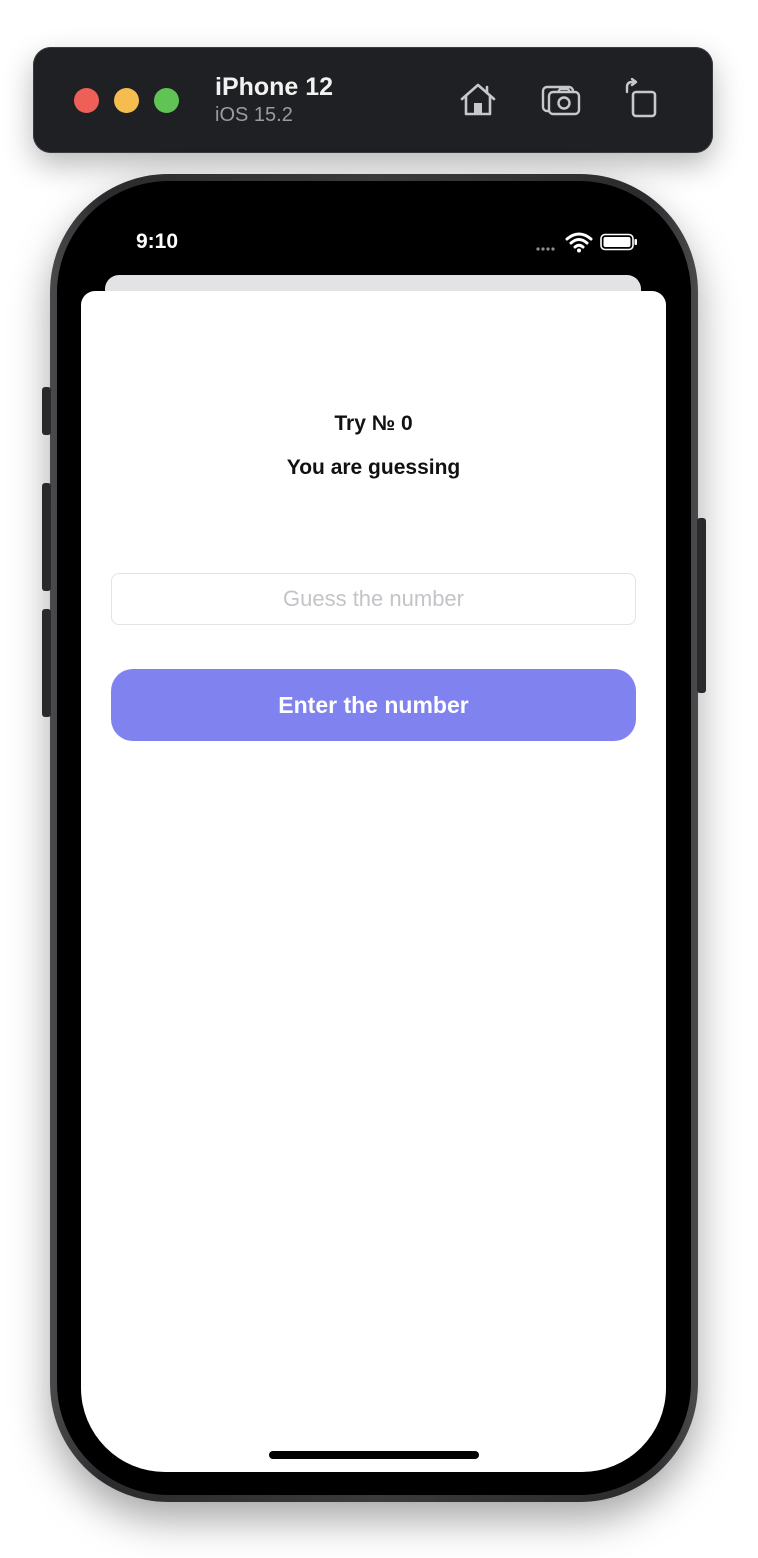  What do you see at coordinates (373, 705) in the screenshot?
I see `enter-number-button: Enter the number` at bounding box center [373, 705].